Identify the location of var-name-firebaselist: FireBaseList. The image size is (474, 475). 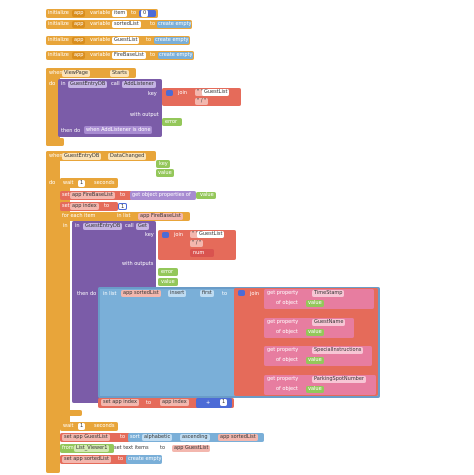
(129, 55).